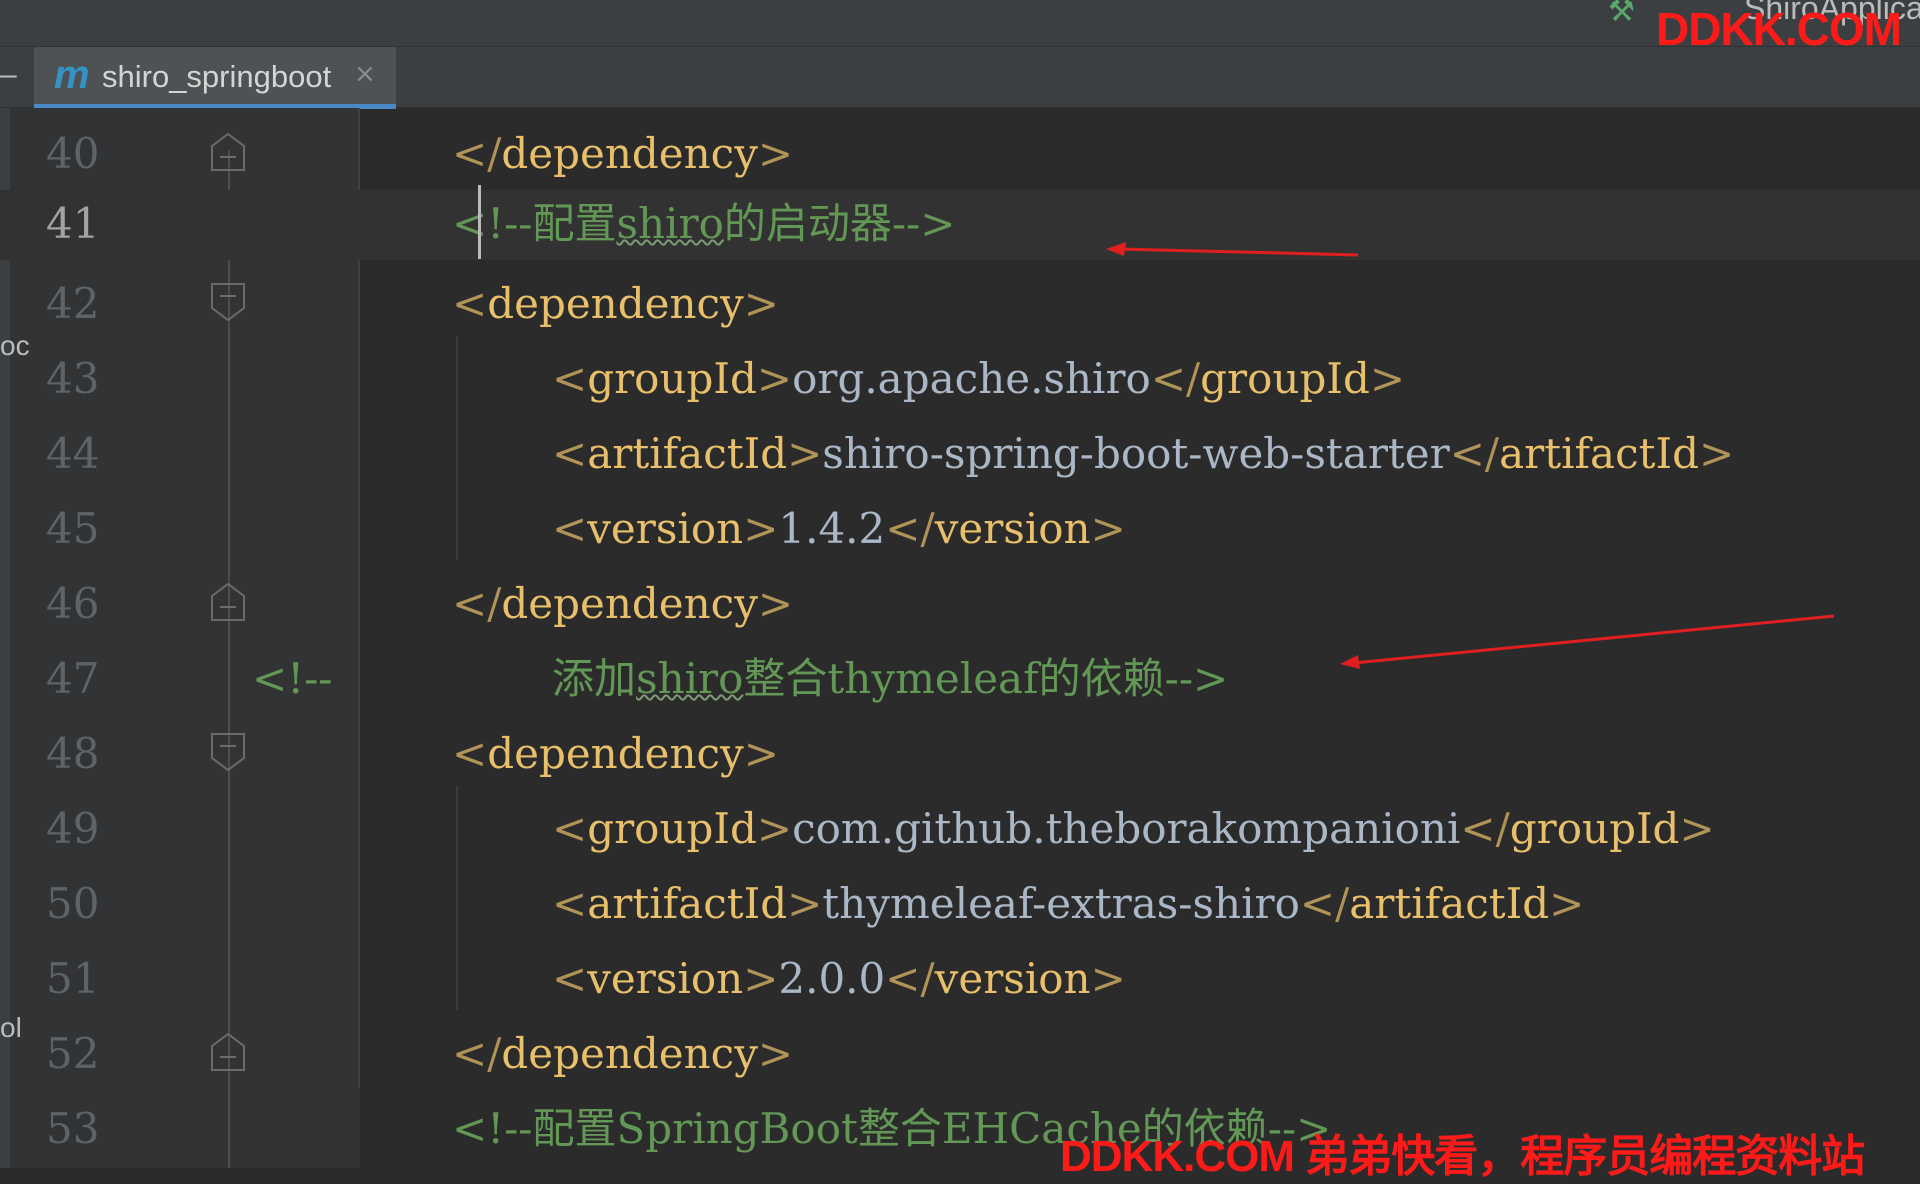 This screenshot has height=1184, width=1920. I want to click on watermark-bottom: DDKK.COM 弟弟快看，程序员编程资料站, so click(1462, 1156).